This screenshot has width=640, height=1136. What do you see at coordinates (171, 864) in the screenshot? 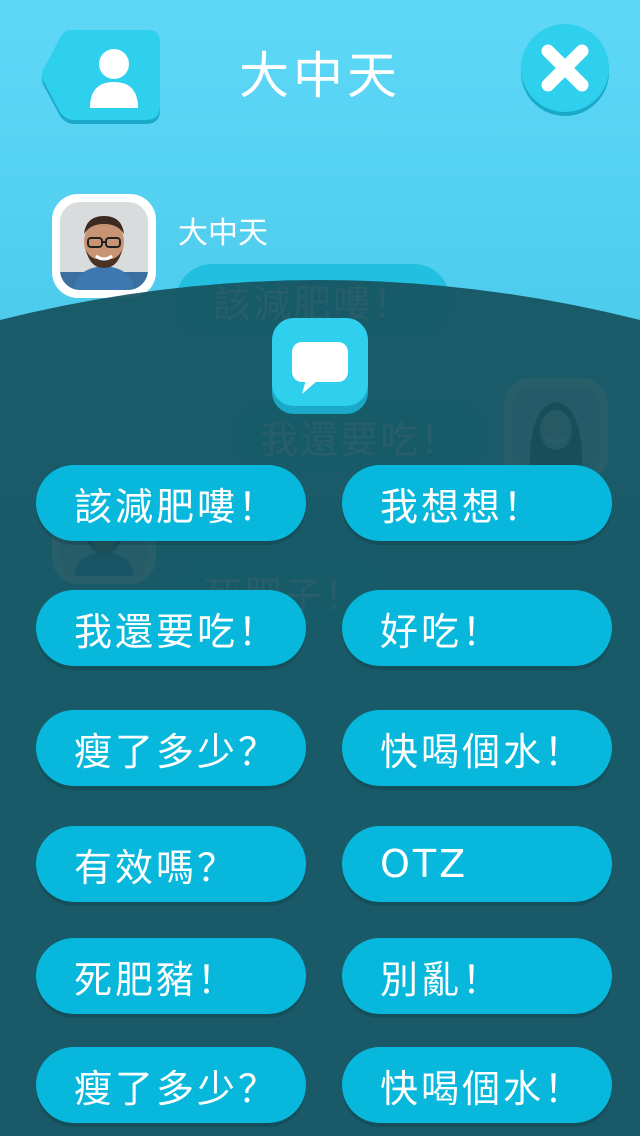
I see `phrase-button: 有效嗎？` at bounding box center [171, 864].